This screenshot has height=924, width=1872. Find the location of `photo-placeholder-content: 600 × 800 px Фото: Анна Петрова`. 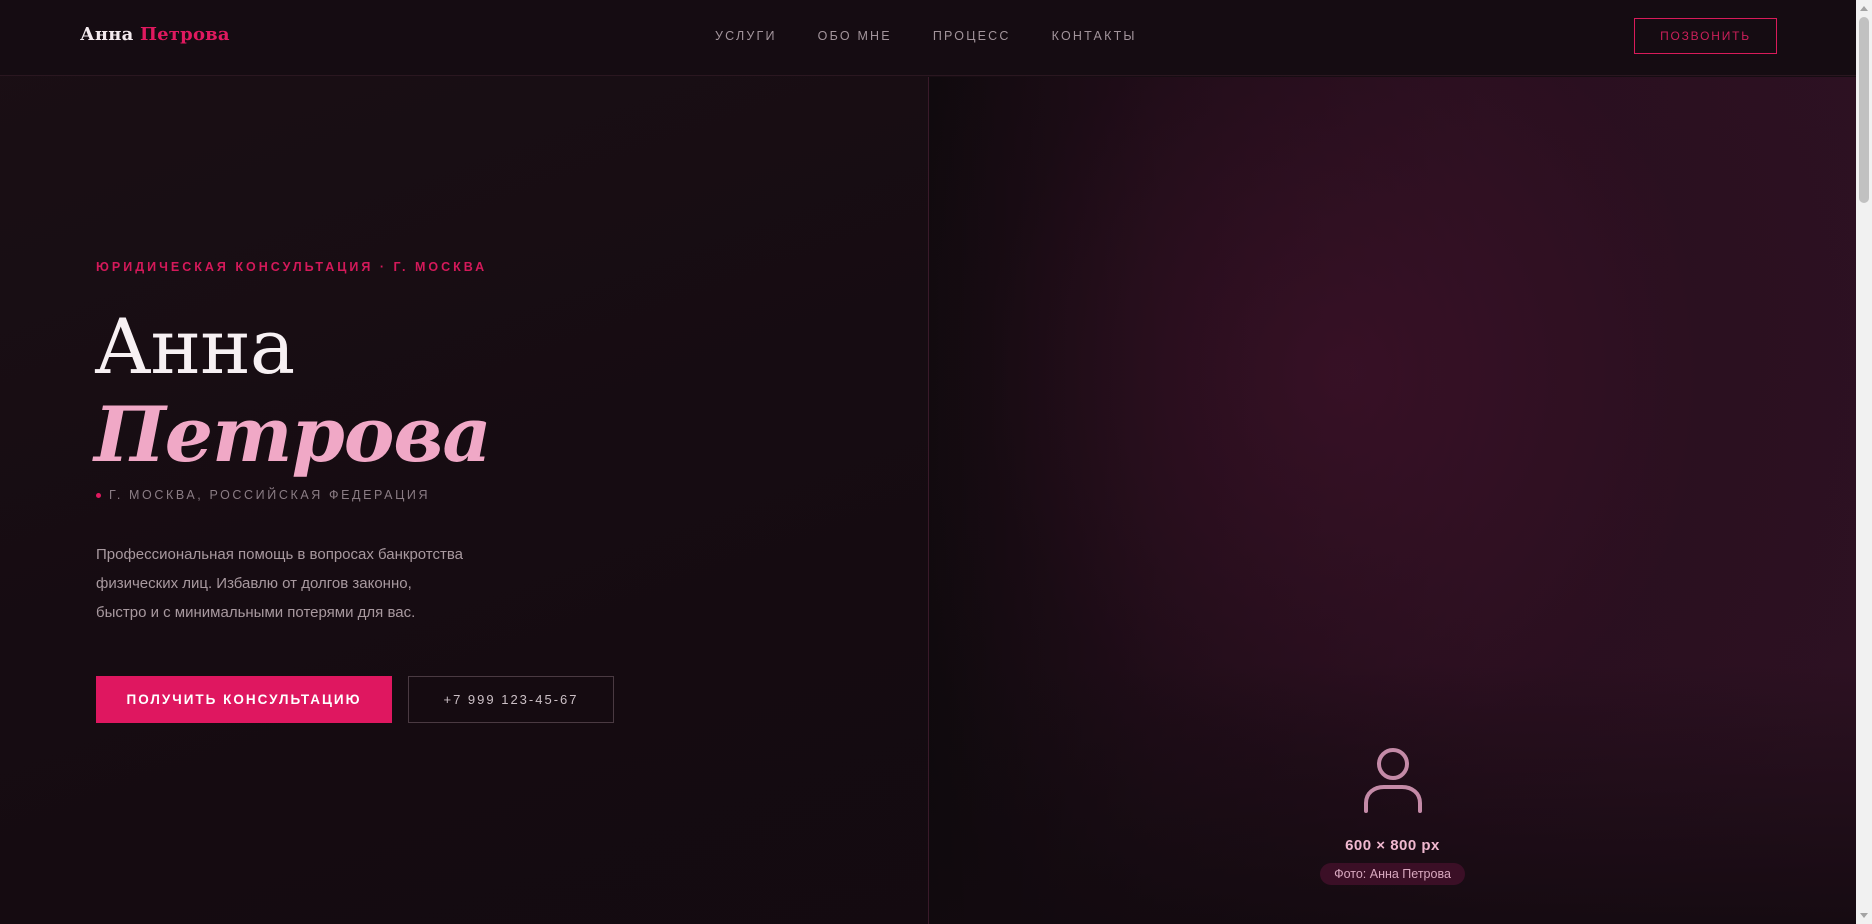

photo-placeholder-content: 600 × 800 px Фото: Анна Петрова is located at coordinates (1392, 816).